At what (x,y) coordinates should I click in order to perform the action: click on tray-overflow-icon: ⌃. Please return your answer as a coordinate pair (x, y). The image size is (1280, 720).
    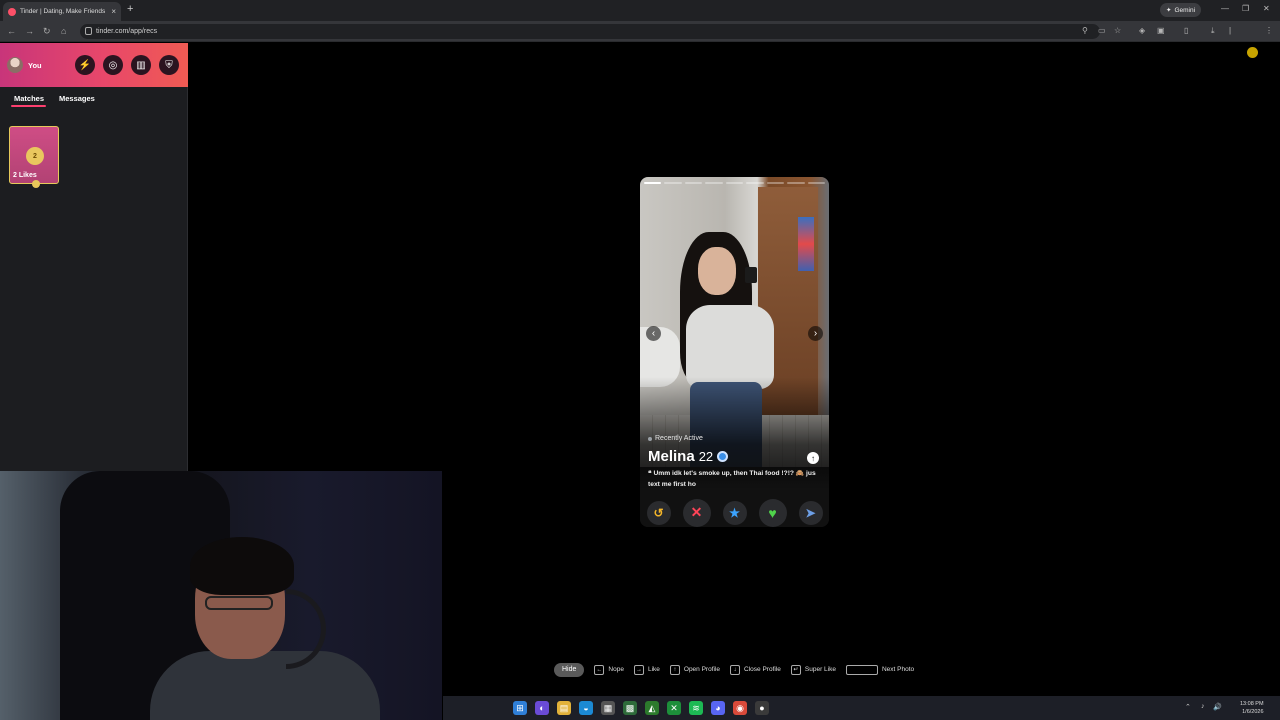
    Looking at the image, I should click on (1188, 707).